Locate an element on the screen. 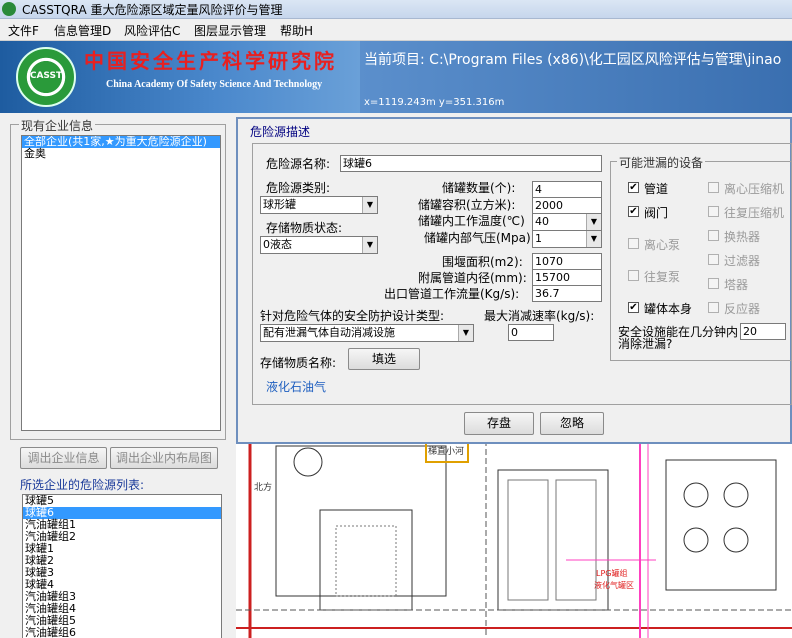 The width and height of the screenshot is (792, 638). temperature-label: 储罐内工作温度(℃) is located at coordinates (471, 221).